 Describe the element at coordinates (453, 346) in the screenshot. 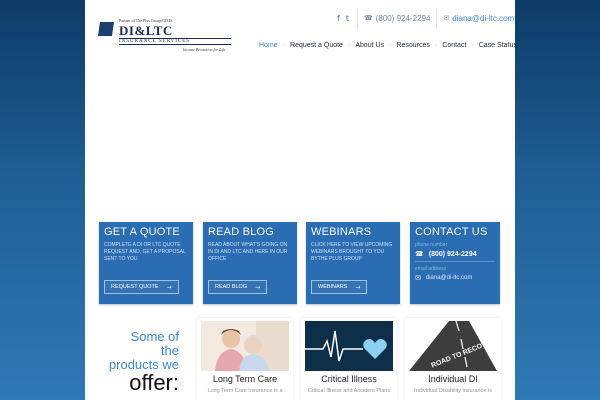

I see `product-image: ROAD TO RECOVERY` at that location.